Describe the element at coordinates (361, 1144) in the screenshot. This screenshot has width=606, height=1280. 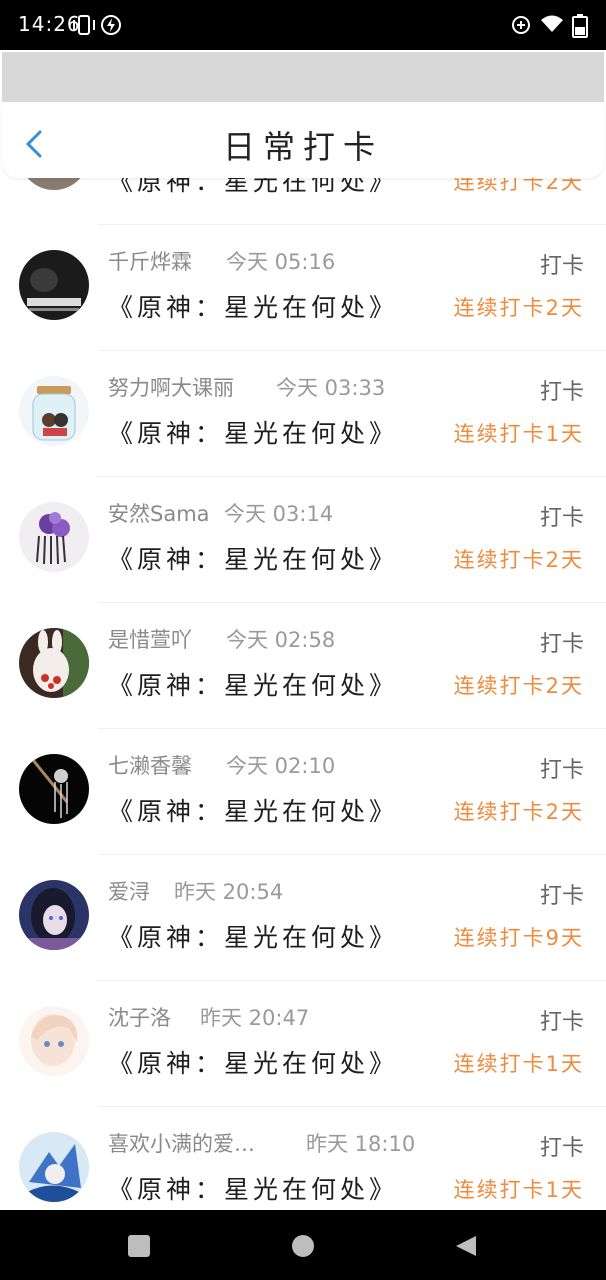
I see `item-time: 昨天 18:10` at that location.